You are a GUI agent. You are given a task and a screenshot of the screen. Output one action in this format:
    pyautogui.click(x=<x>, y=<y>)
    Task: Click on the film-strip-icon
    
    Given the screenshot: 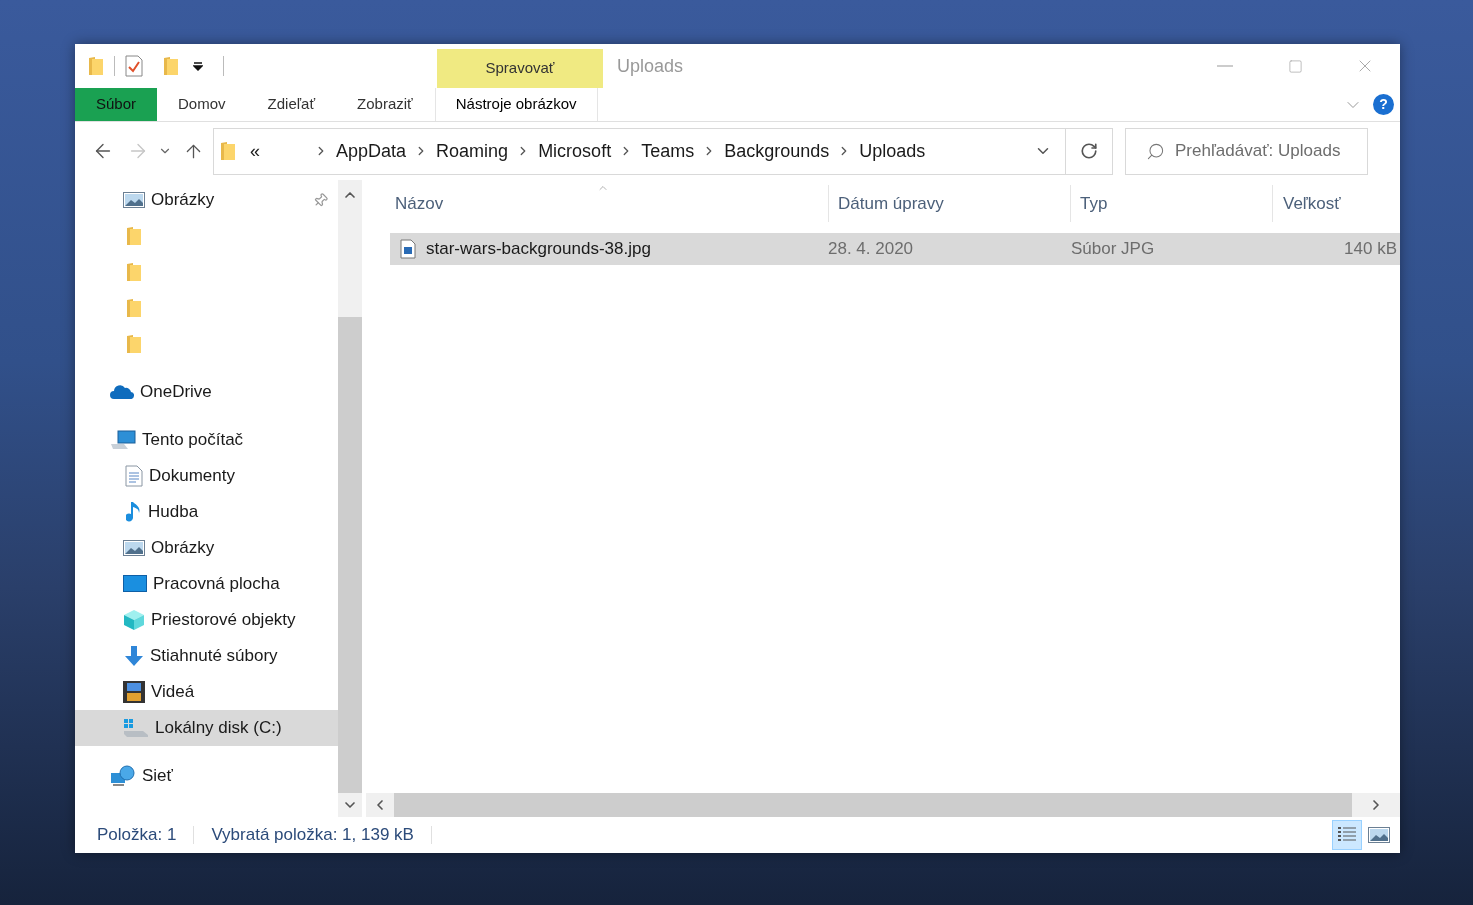 What is the action you would take?
    pyautogui.click(x=134, y=692)
    